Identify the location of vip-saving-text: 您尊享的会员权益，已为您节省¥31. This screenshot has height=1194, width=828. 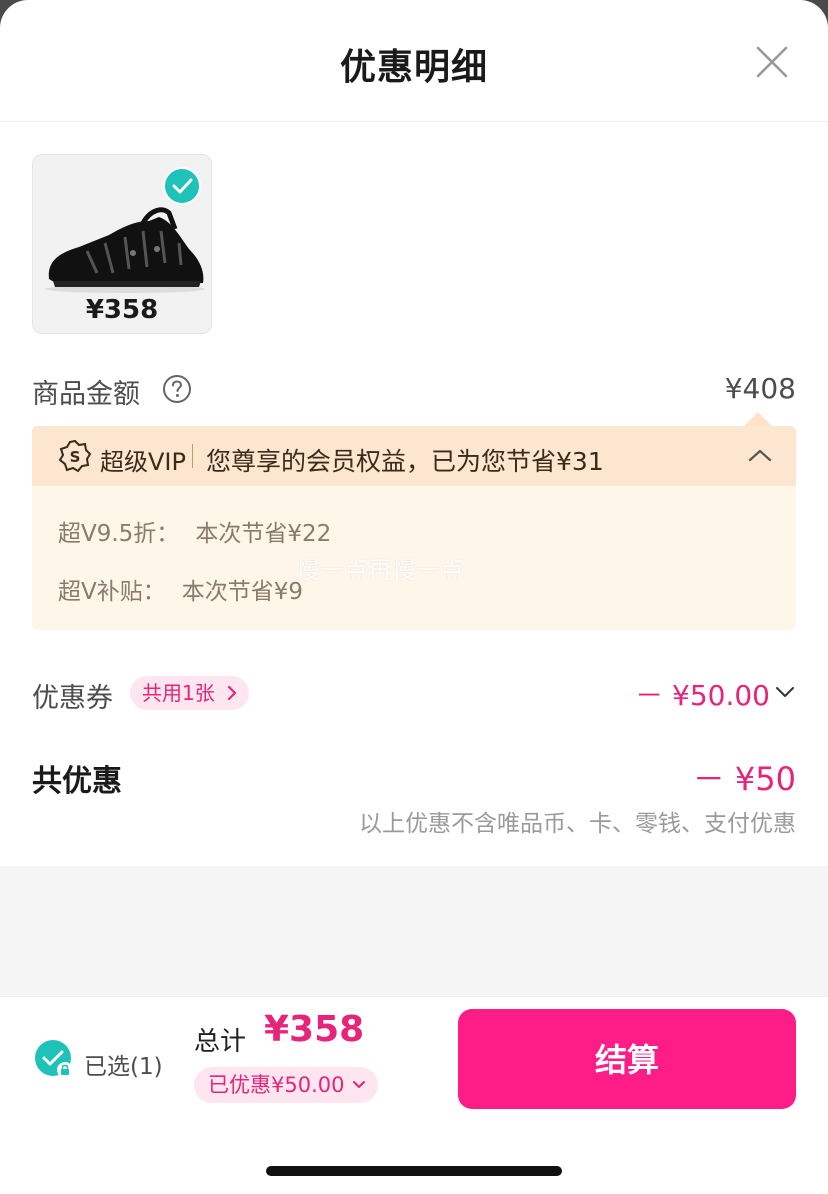
(405, 461).